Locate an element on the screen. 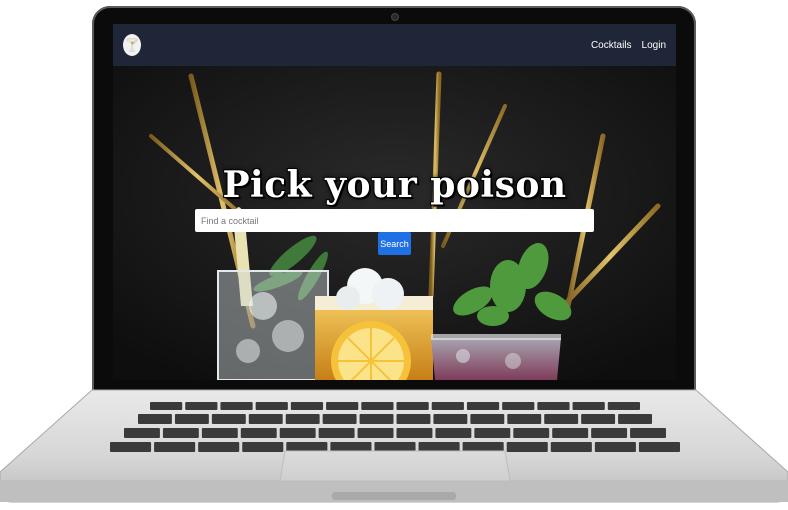 The image size is (788, 510). page-title: Pick your poison is located at coordinates (394, 185).